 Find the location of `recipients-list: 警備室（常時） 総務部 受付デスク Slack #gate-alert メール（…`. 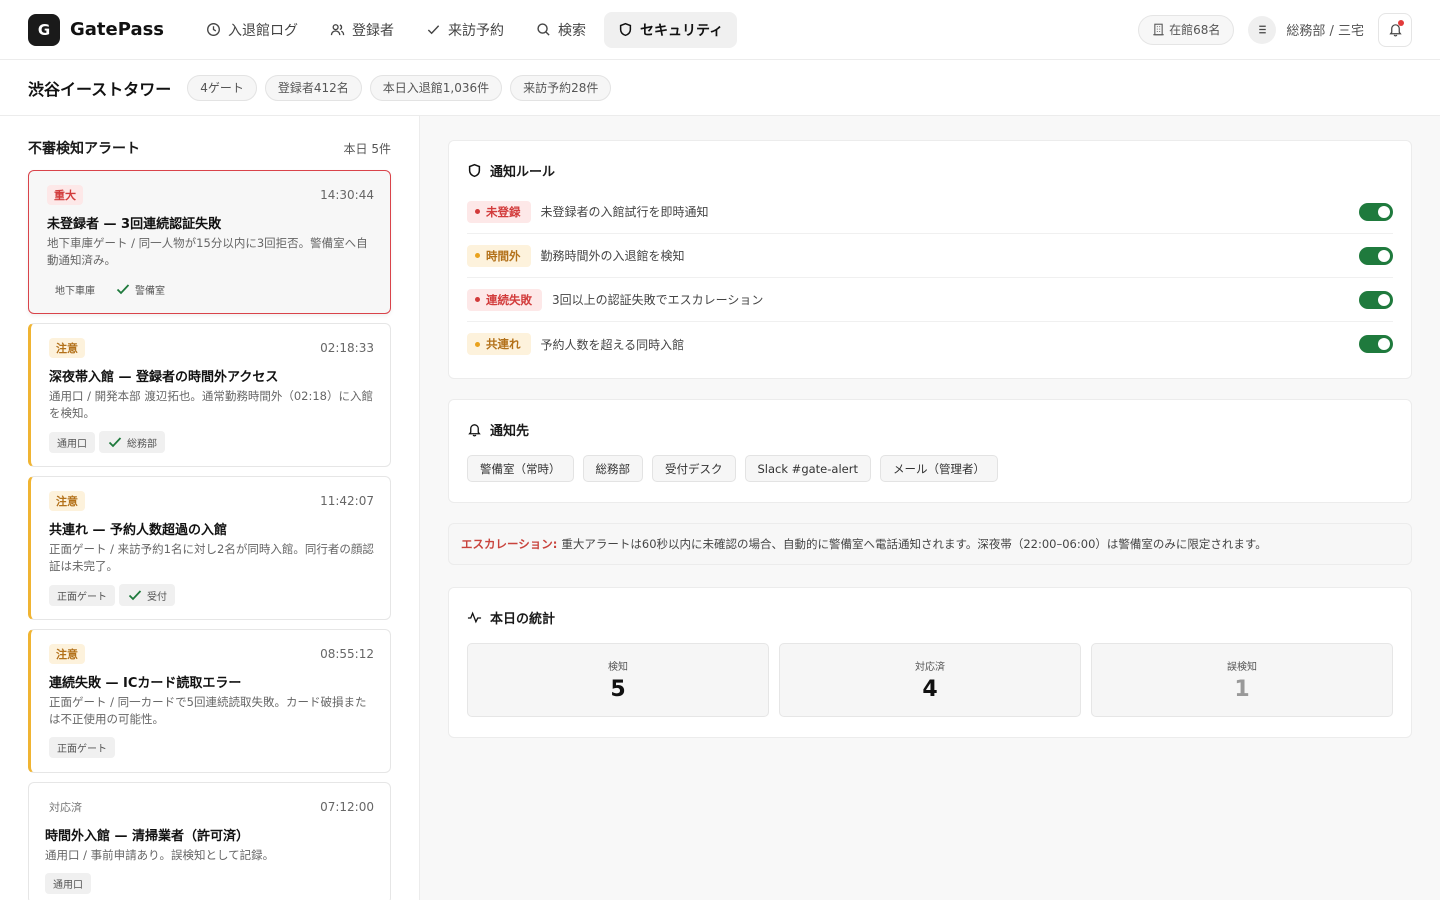

recipients-list: 警備室（常時） 総務部 受付デスク Slack #gate-alert メール（… is located at coordinates (930, 468).